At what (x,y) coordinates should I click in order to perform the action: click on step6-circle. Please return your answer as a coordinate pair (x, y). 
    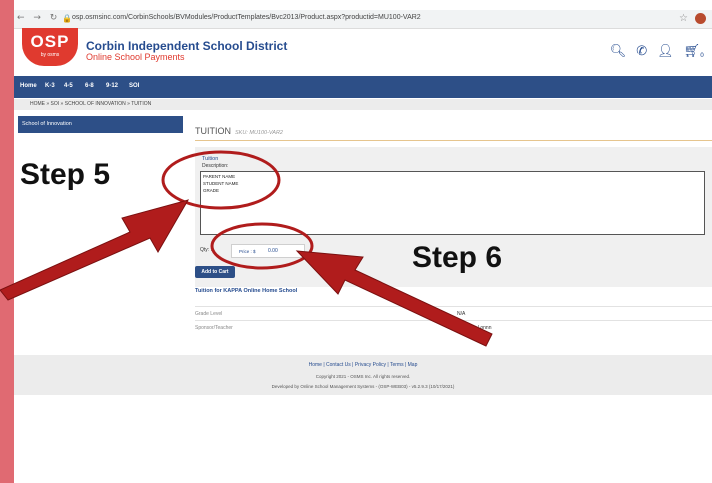
    Looking at the image, I should click on (262, 246).